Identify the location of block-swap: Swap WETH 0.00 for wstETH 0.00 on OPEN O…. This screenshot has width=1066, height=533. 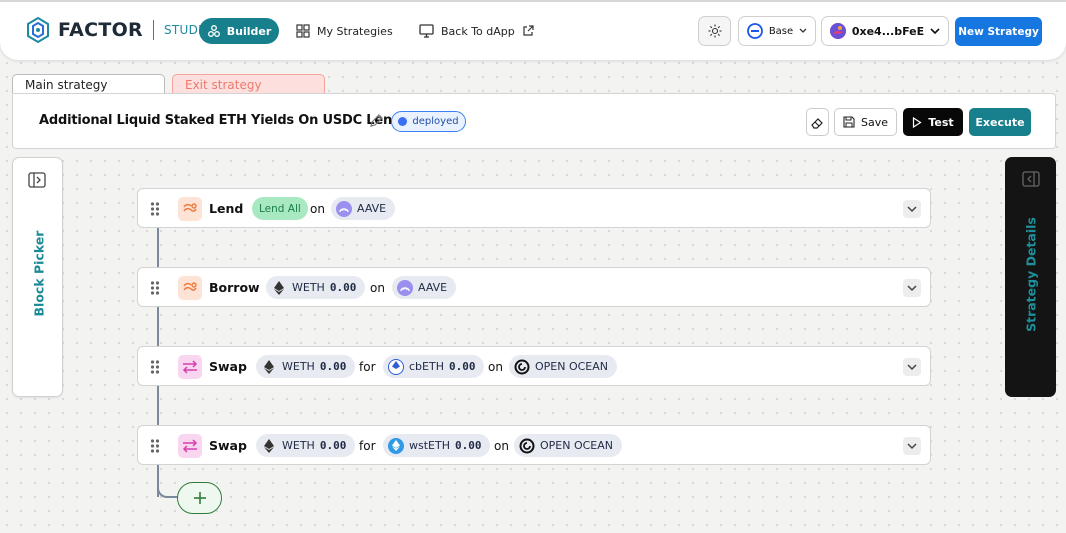
(534, 445).